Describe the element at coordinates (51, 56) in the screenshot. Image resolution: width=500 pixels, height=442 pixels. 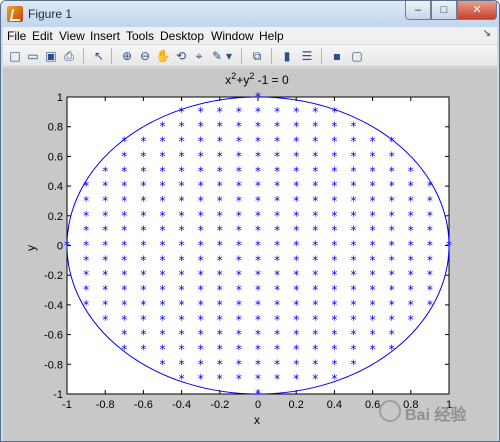
I see `save-icon: ▣` at that location.